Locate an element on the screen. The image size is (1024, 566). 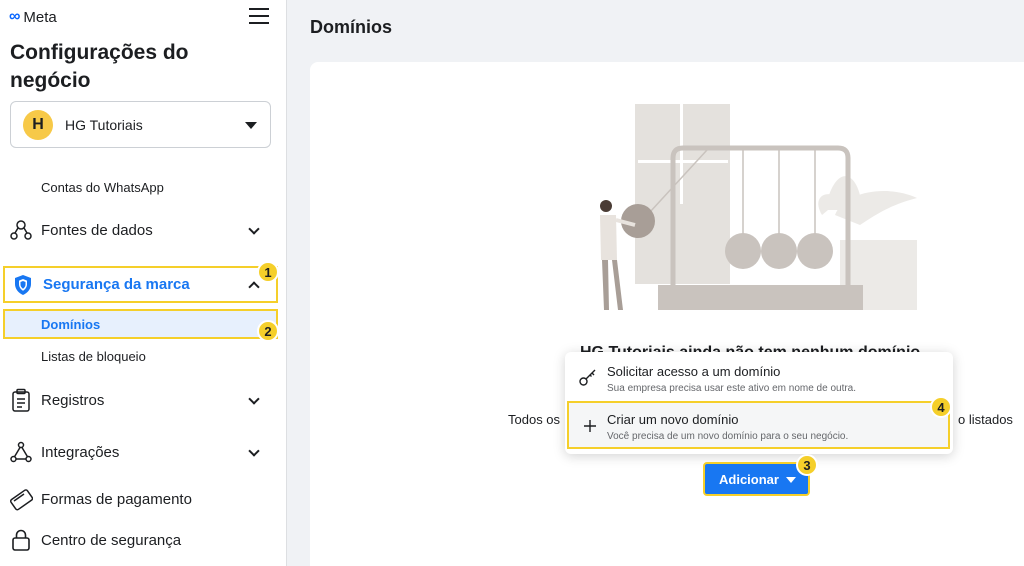
data-sources-icon is located at coordinates (21, 230).